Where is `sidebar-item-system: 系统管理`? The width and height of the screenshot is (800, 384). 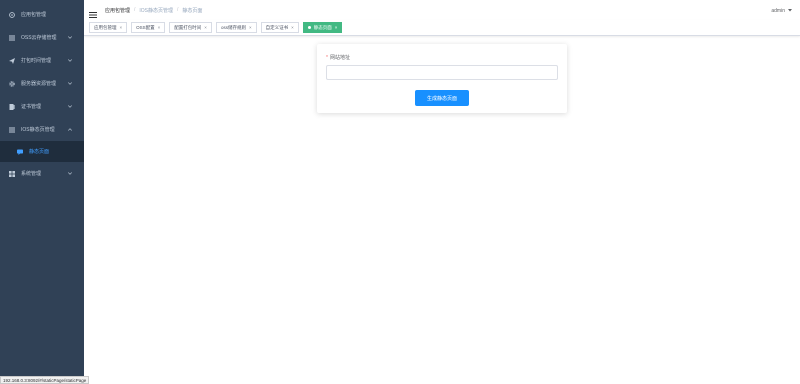 sidebar-item-system: 系统管理 is located at coordinates (42, 173).